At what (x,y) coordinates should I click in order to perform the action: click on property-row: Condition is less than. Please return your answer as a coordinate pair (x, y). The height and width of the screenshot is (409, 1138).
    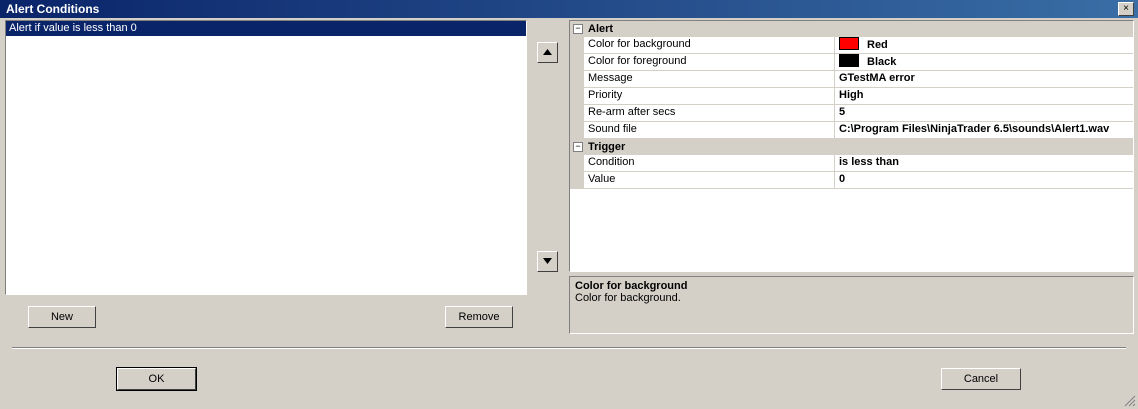
    Looking at the image, I should click on (851, 163).